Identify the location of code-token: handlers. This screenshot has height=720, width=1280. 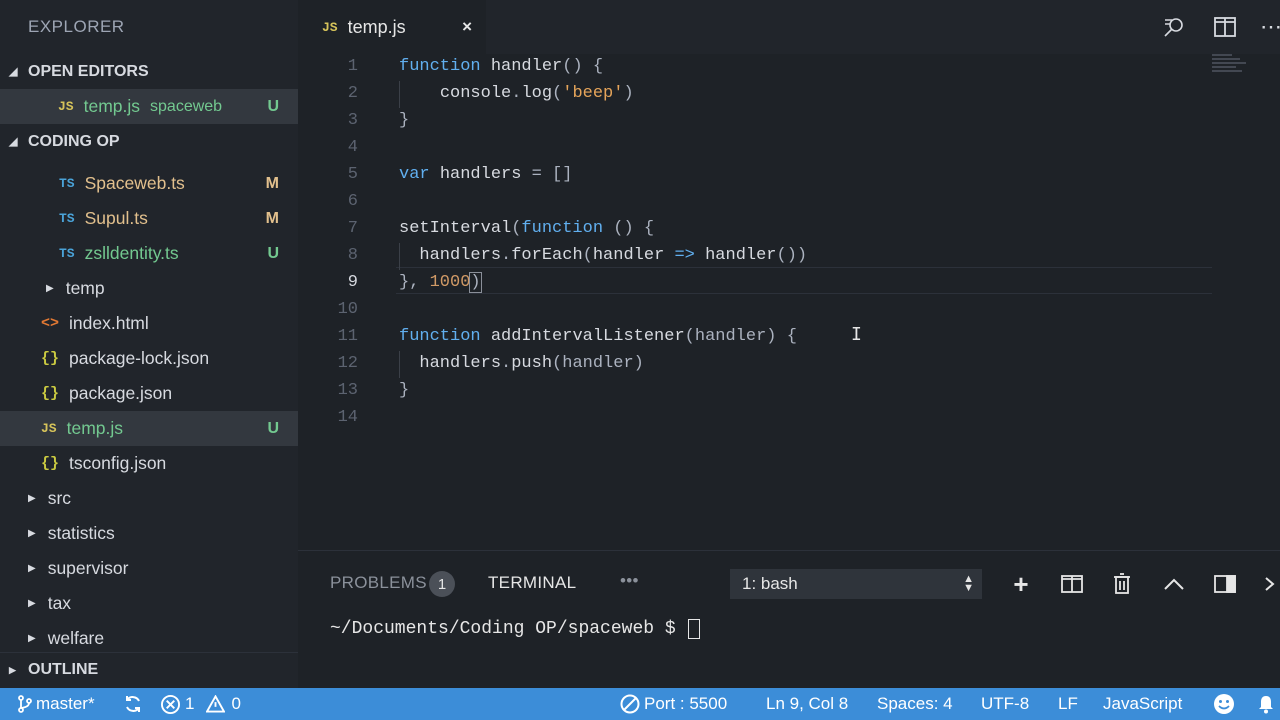
(460, 363).